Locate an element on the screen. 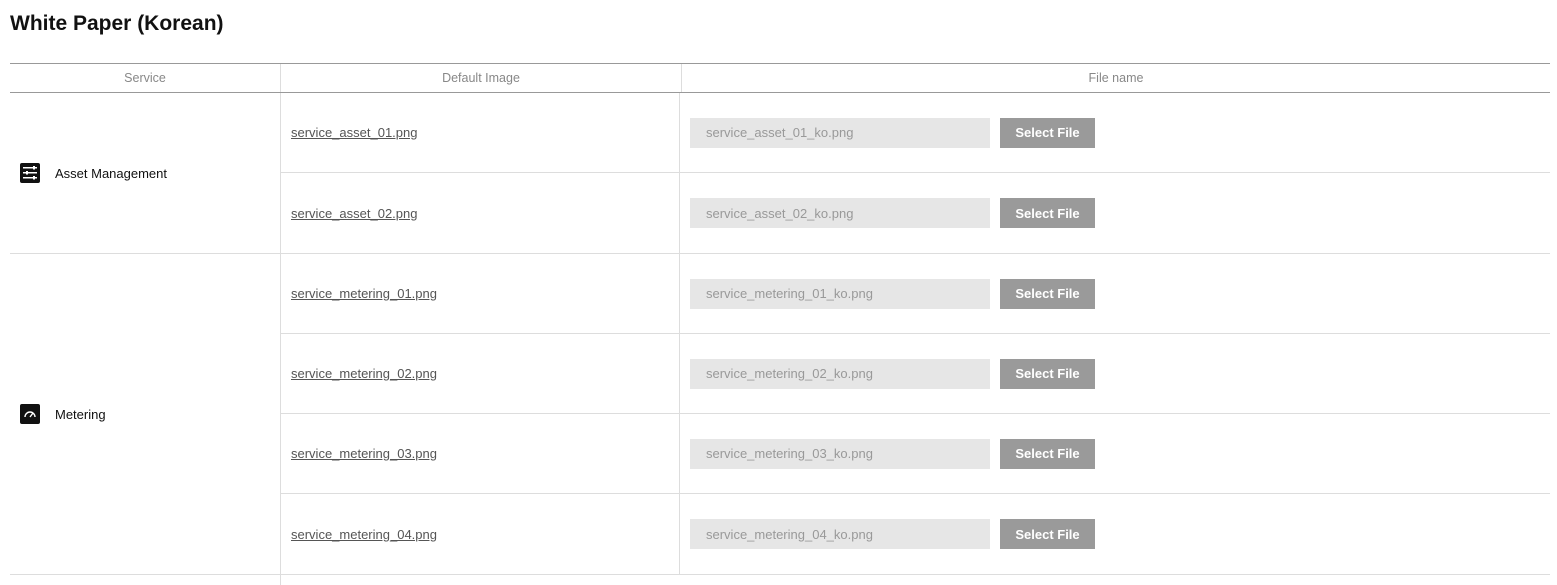  table-row: service_metering_02.png Select File is located at coordinates (915, 374).